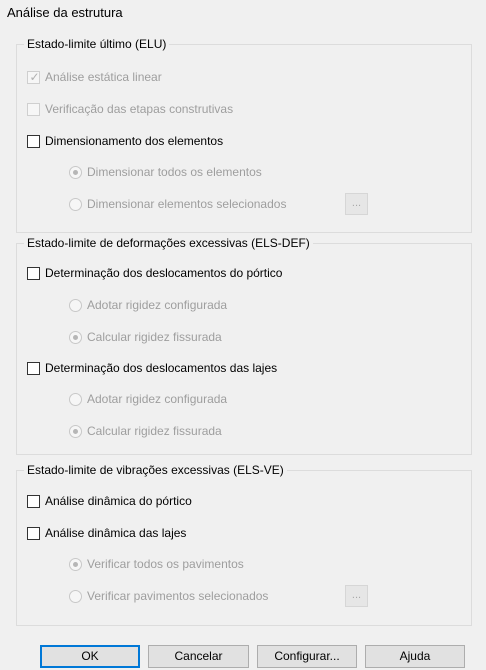  Describe the element at coordinates (65, 12) in the screenshot. I see `dialog-title: Análise da estrutura` at that location.